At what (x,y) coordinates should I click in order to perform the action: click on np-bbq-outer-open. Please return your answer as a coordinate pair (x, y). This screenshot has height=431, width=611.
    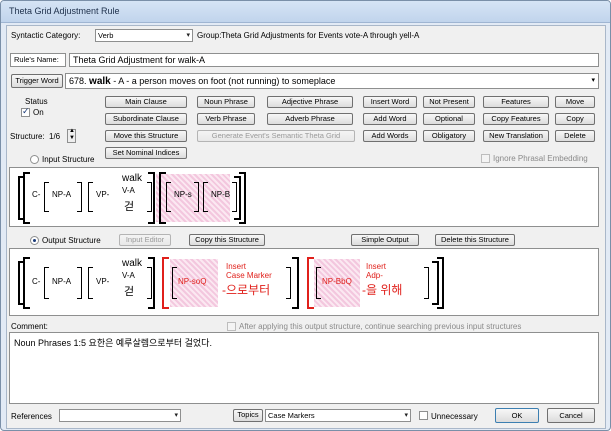
    Looking at the image, I should click on (310, 283).